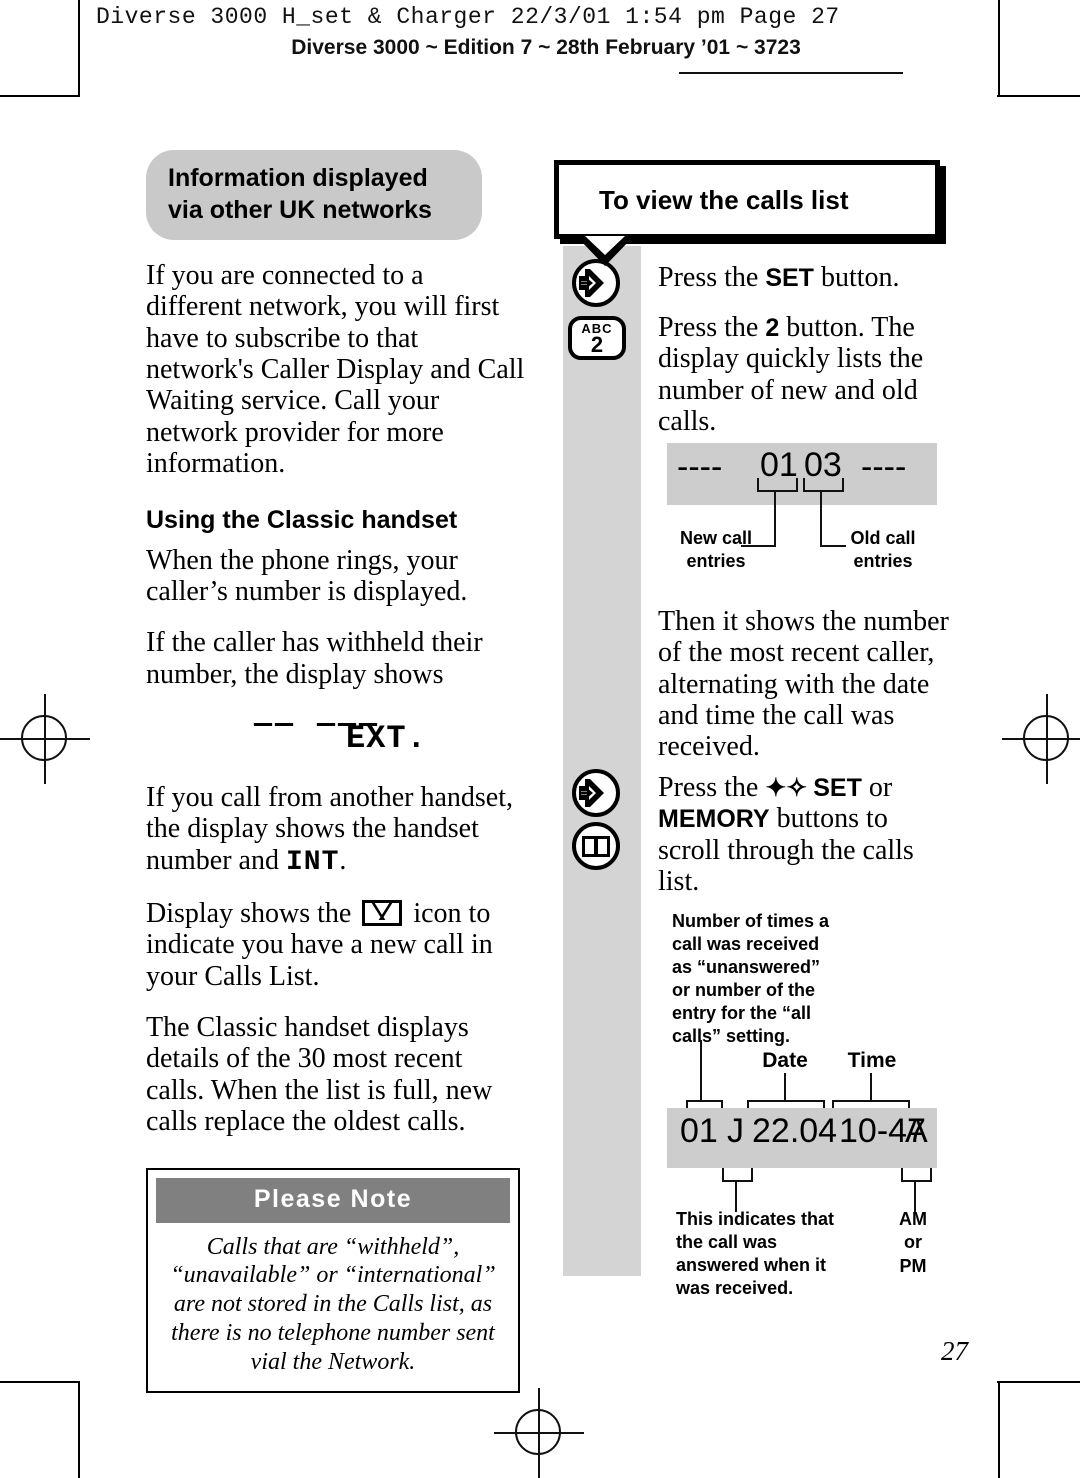 The image size is (1080, 1478). What do you see at coordinates (336, 733) in the screenshot?
I see `withheld-number-display: —— ——— EXT.` at bounding box center [336, 733].